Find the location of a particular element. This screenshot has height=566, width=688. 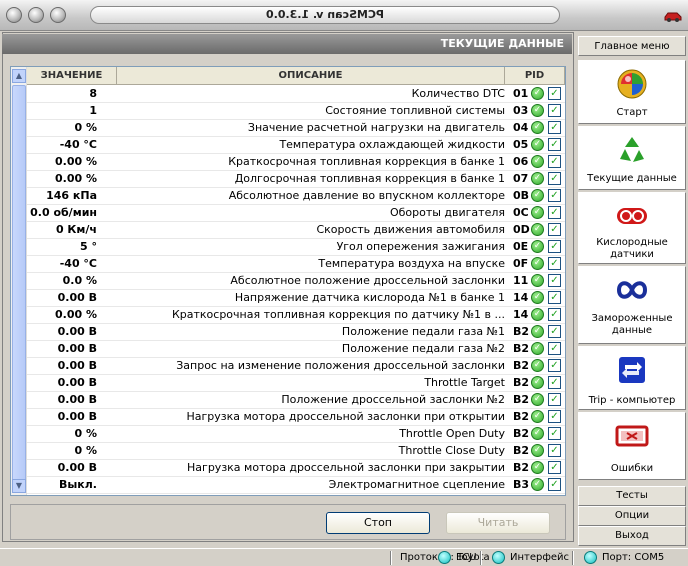

description-cell: Количество DTC is located at coordinates (458, 93).